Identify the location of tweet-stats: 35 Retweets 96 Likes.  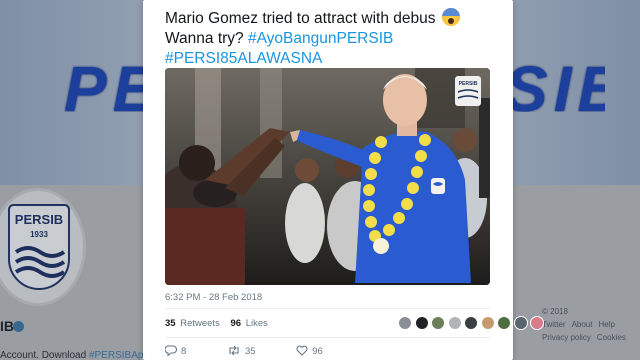
(216, 323).